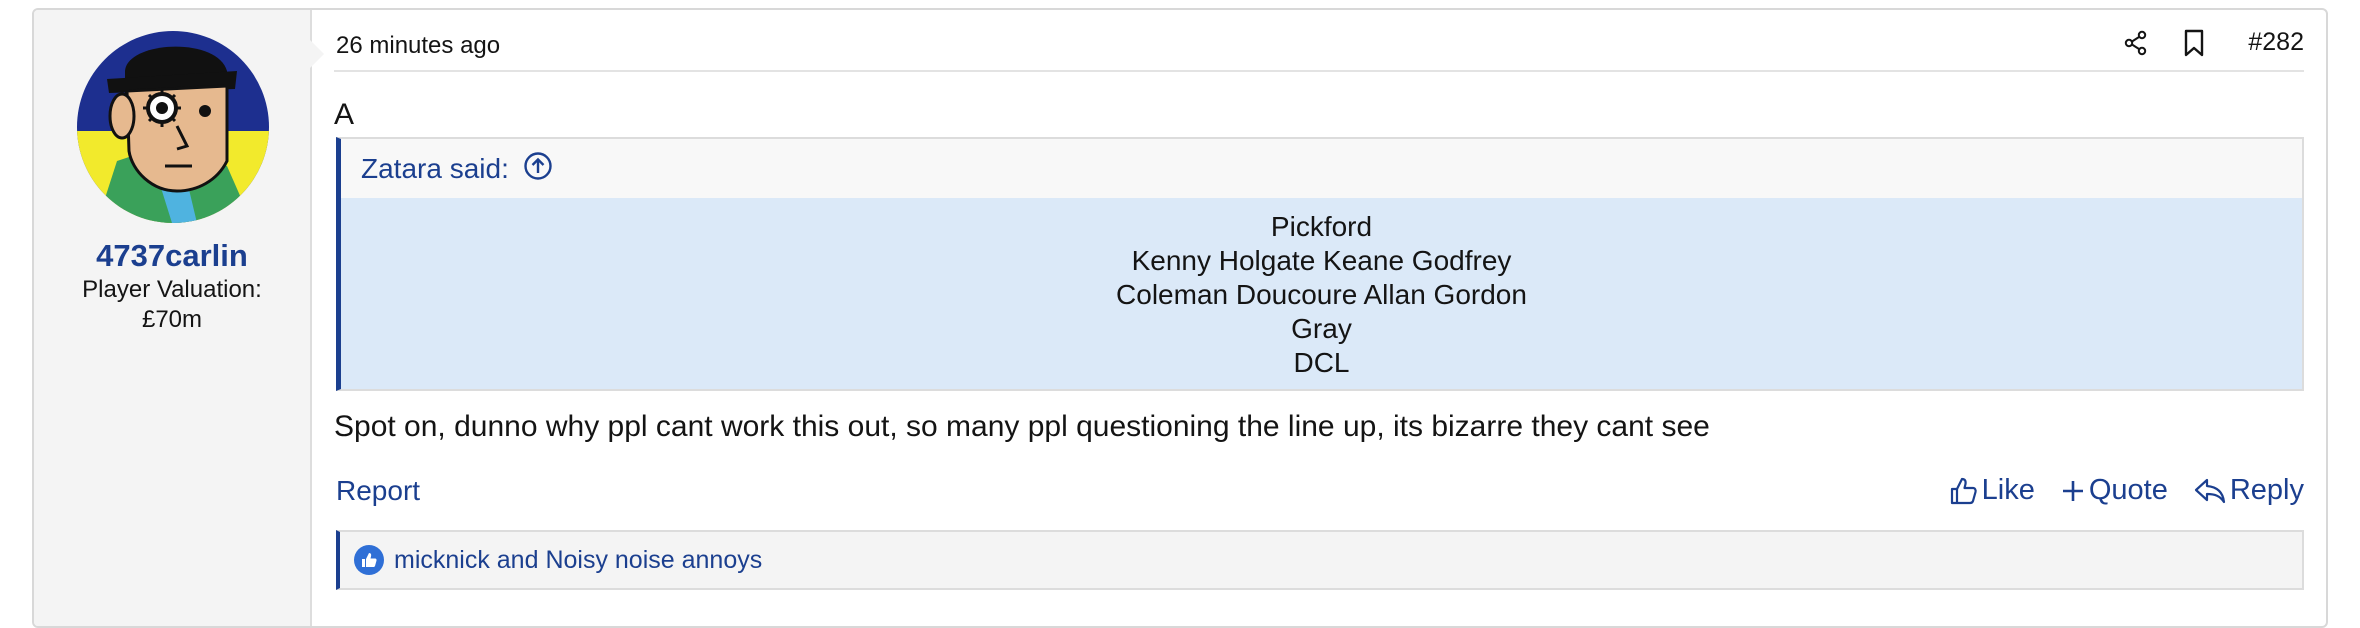  I want to click on user-sidebar: 4737carlin Player Valuation: £70m, so click(173, 318).